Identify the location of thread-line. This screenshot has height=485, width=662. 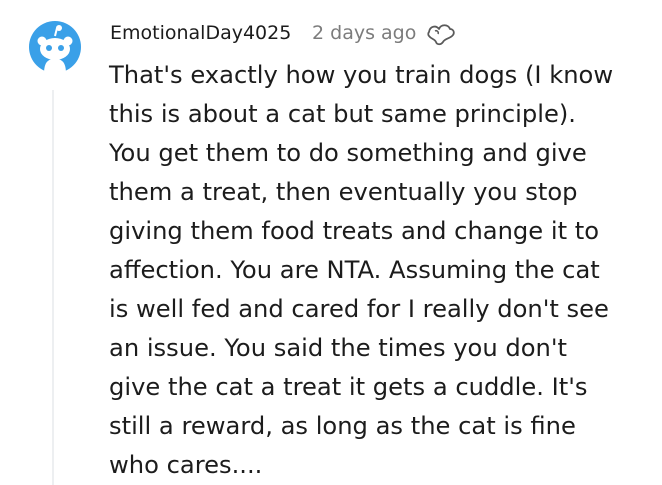
(53, 287).